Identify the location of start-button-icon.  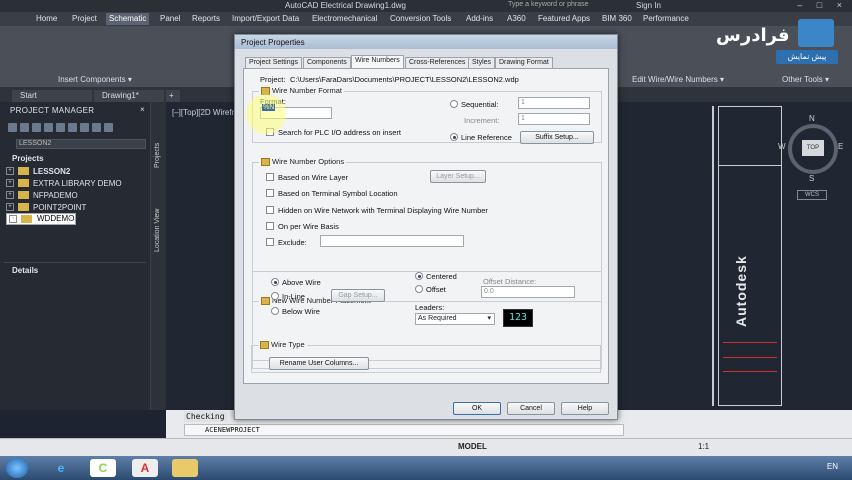
(17, 468).